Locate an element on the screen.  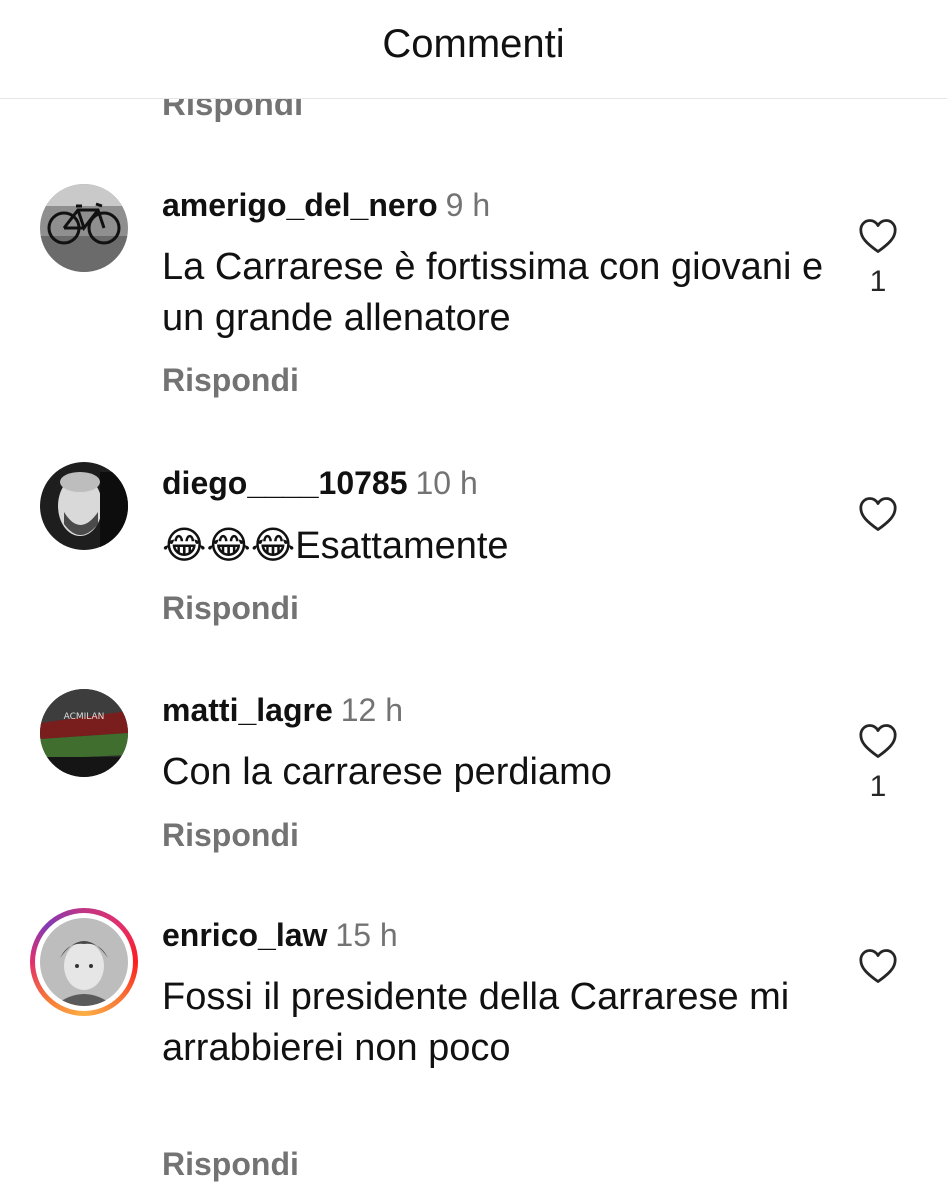
comment-time: 10 h is located at coordinates (446, 483).